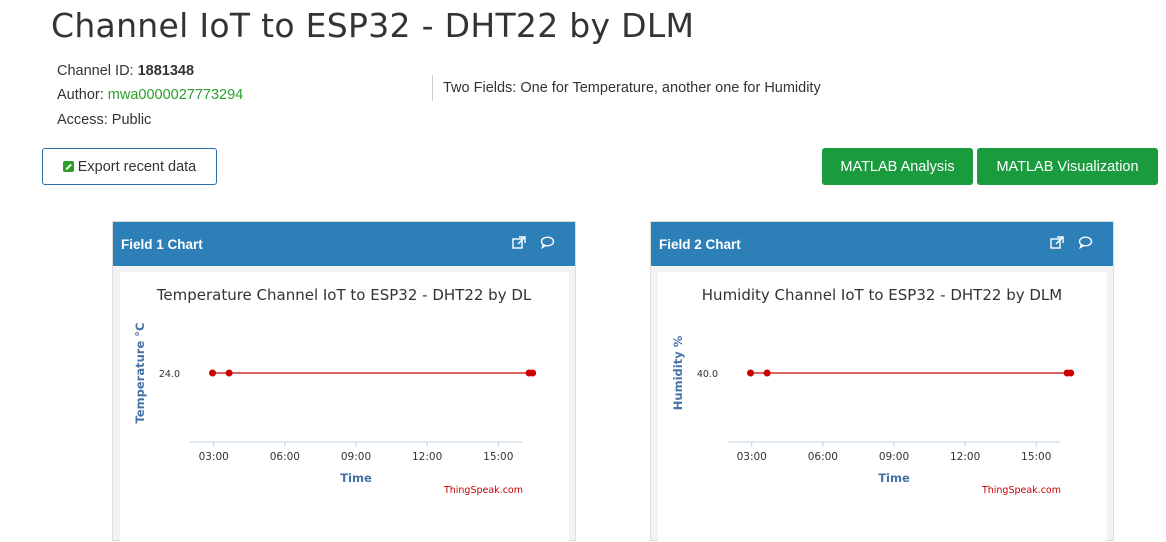  What do you see at coordinates (82, 120) in the screenshot?
I see `access-label: Access:` at bounding box center [82, 120].